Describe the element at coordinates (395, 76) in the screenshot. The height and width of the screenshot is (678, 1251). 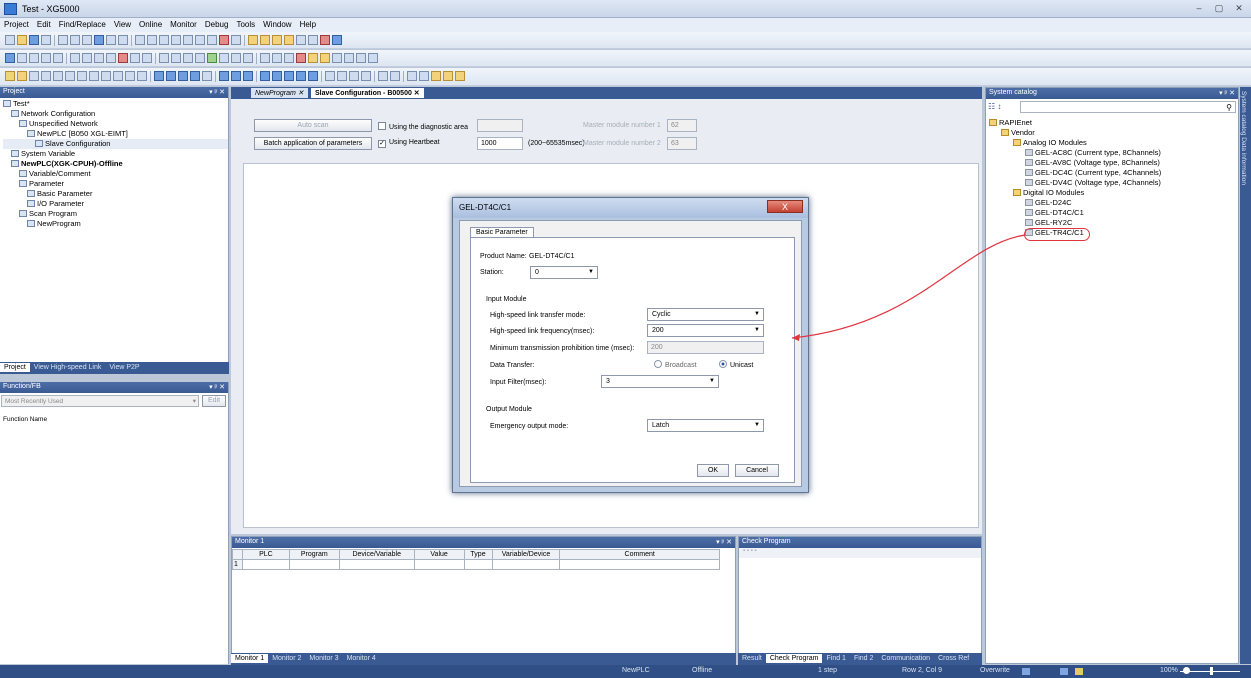
I see `window-icon` at that location.